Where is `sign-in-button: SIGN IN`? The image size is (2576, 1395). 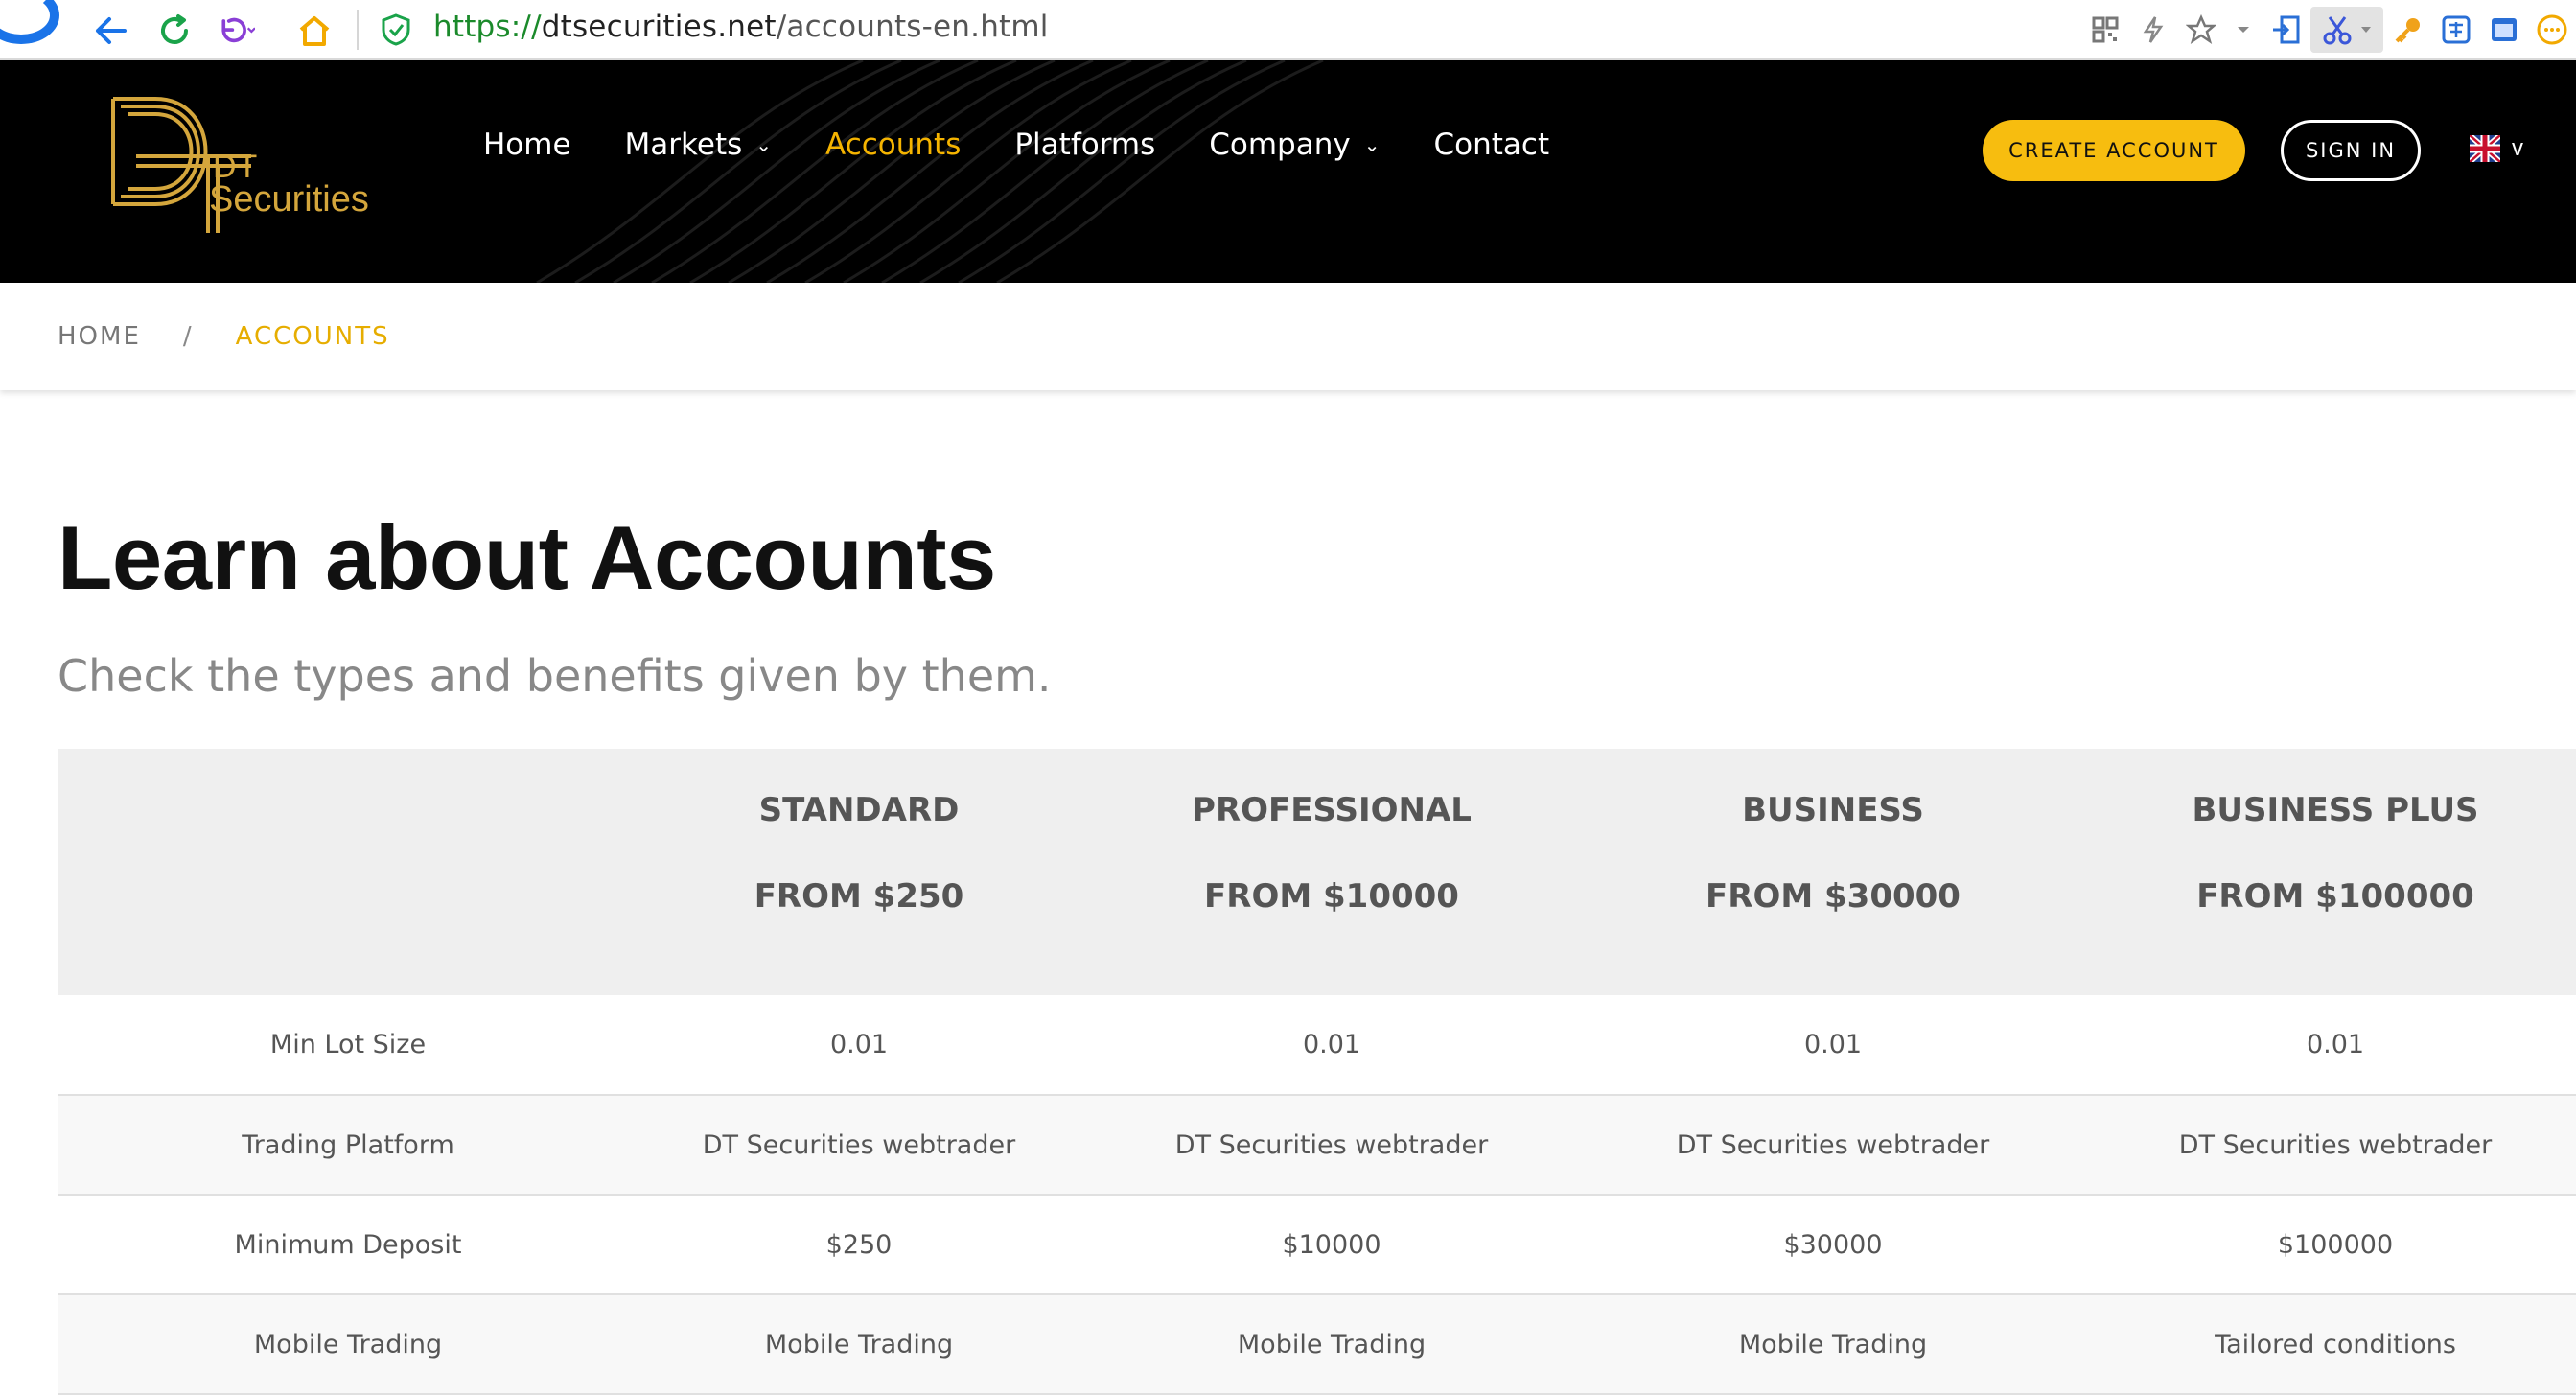 sign-in-button: SIGN IN is located at coordinates (2351, 150).